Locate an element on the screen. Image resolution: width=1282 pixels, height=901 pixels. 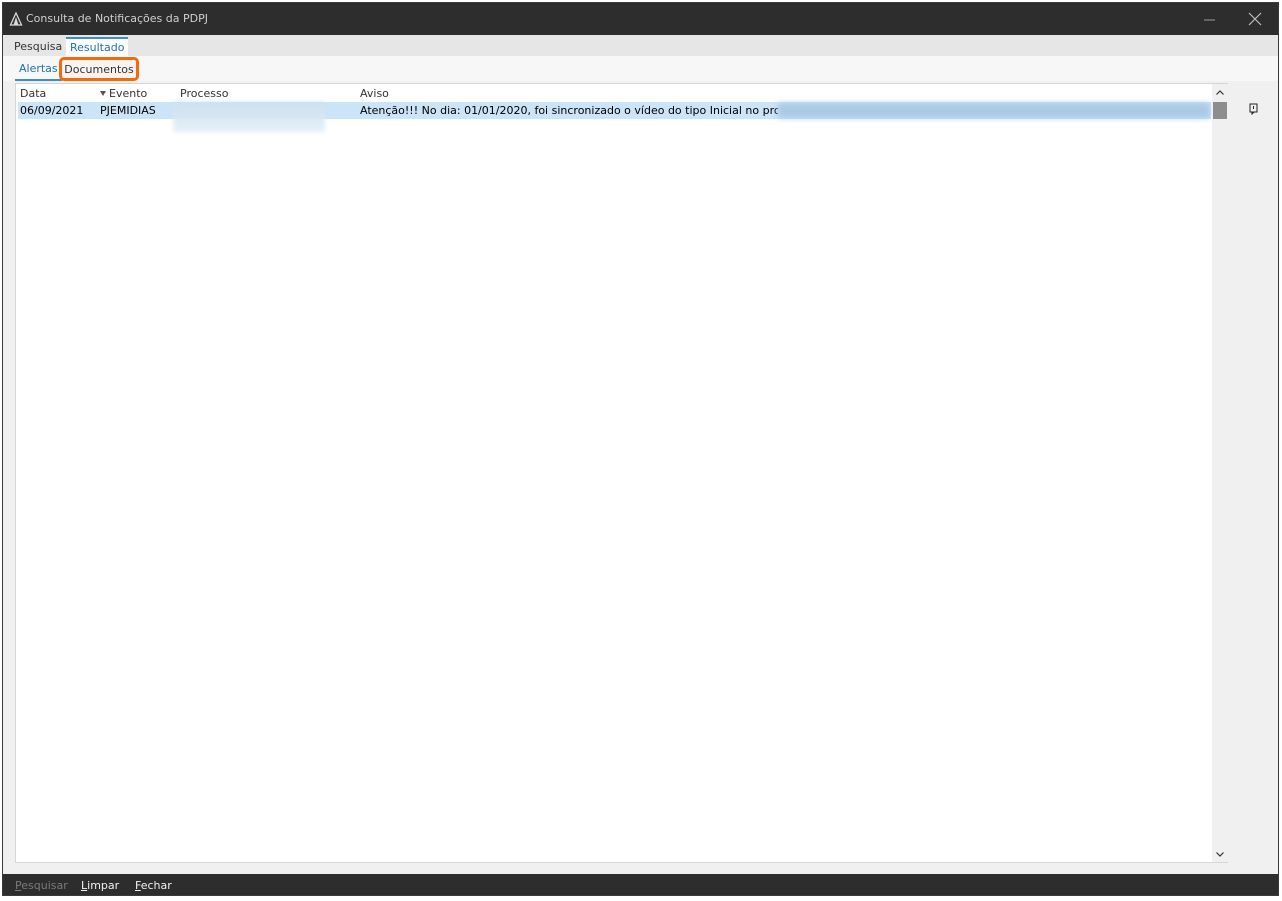
limpar-button: Limpar is located at coordinates (100, 885).